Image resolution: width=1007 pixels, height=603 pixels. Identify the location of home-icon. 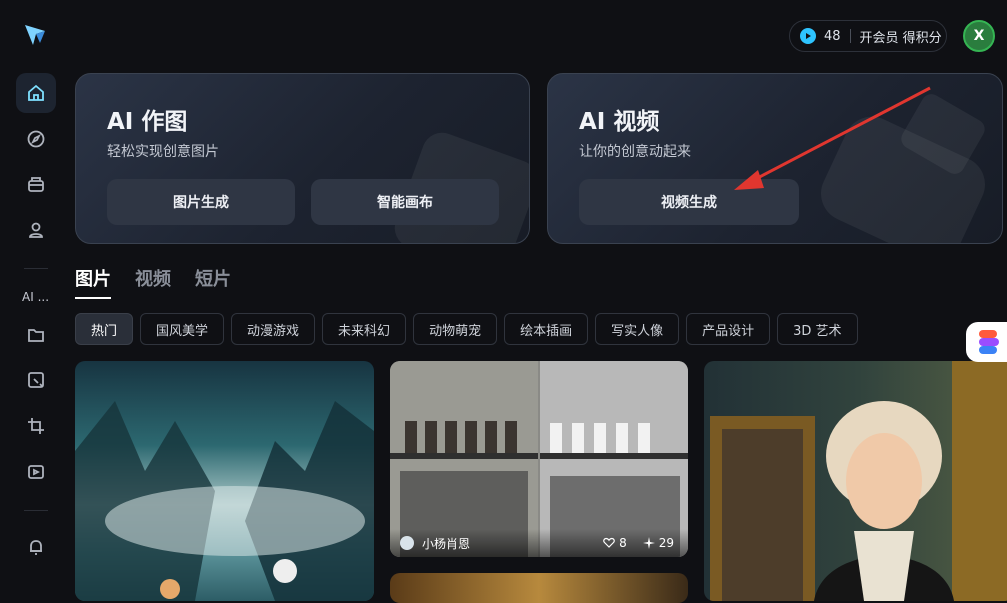
(36, 92).